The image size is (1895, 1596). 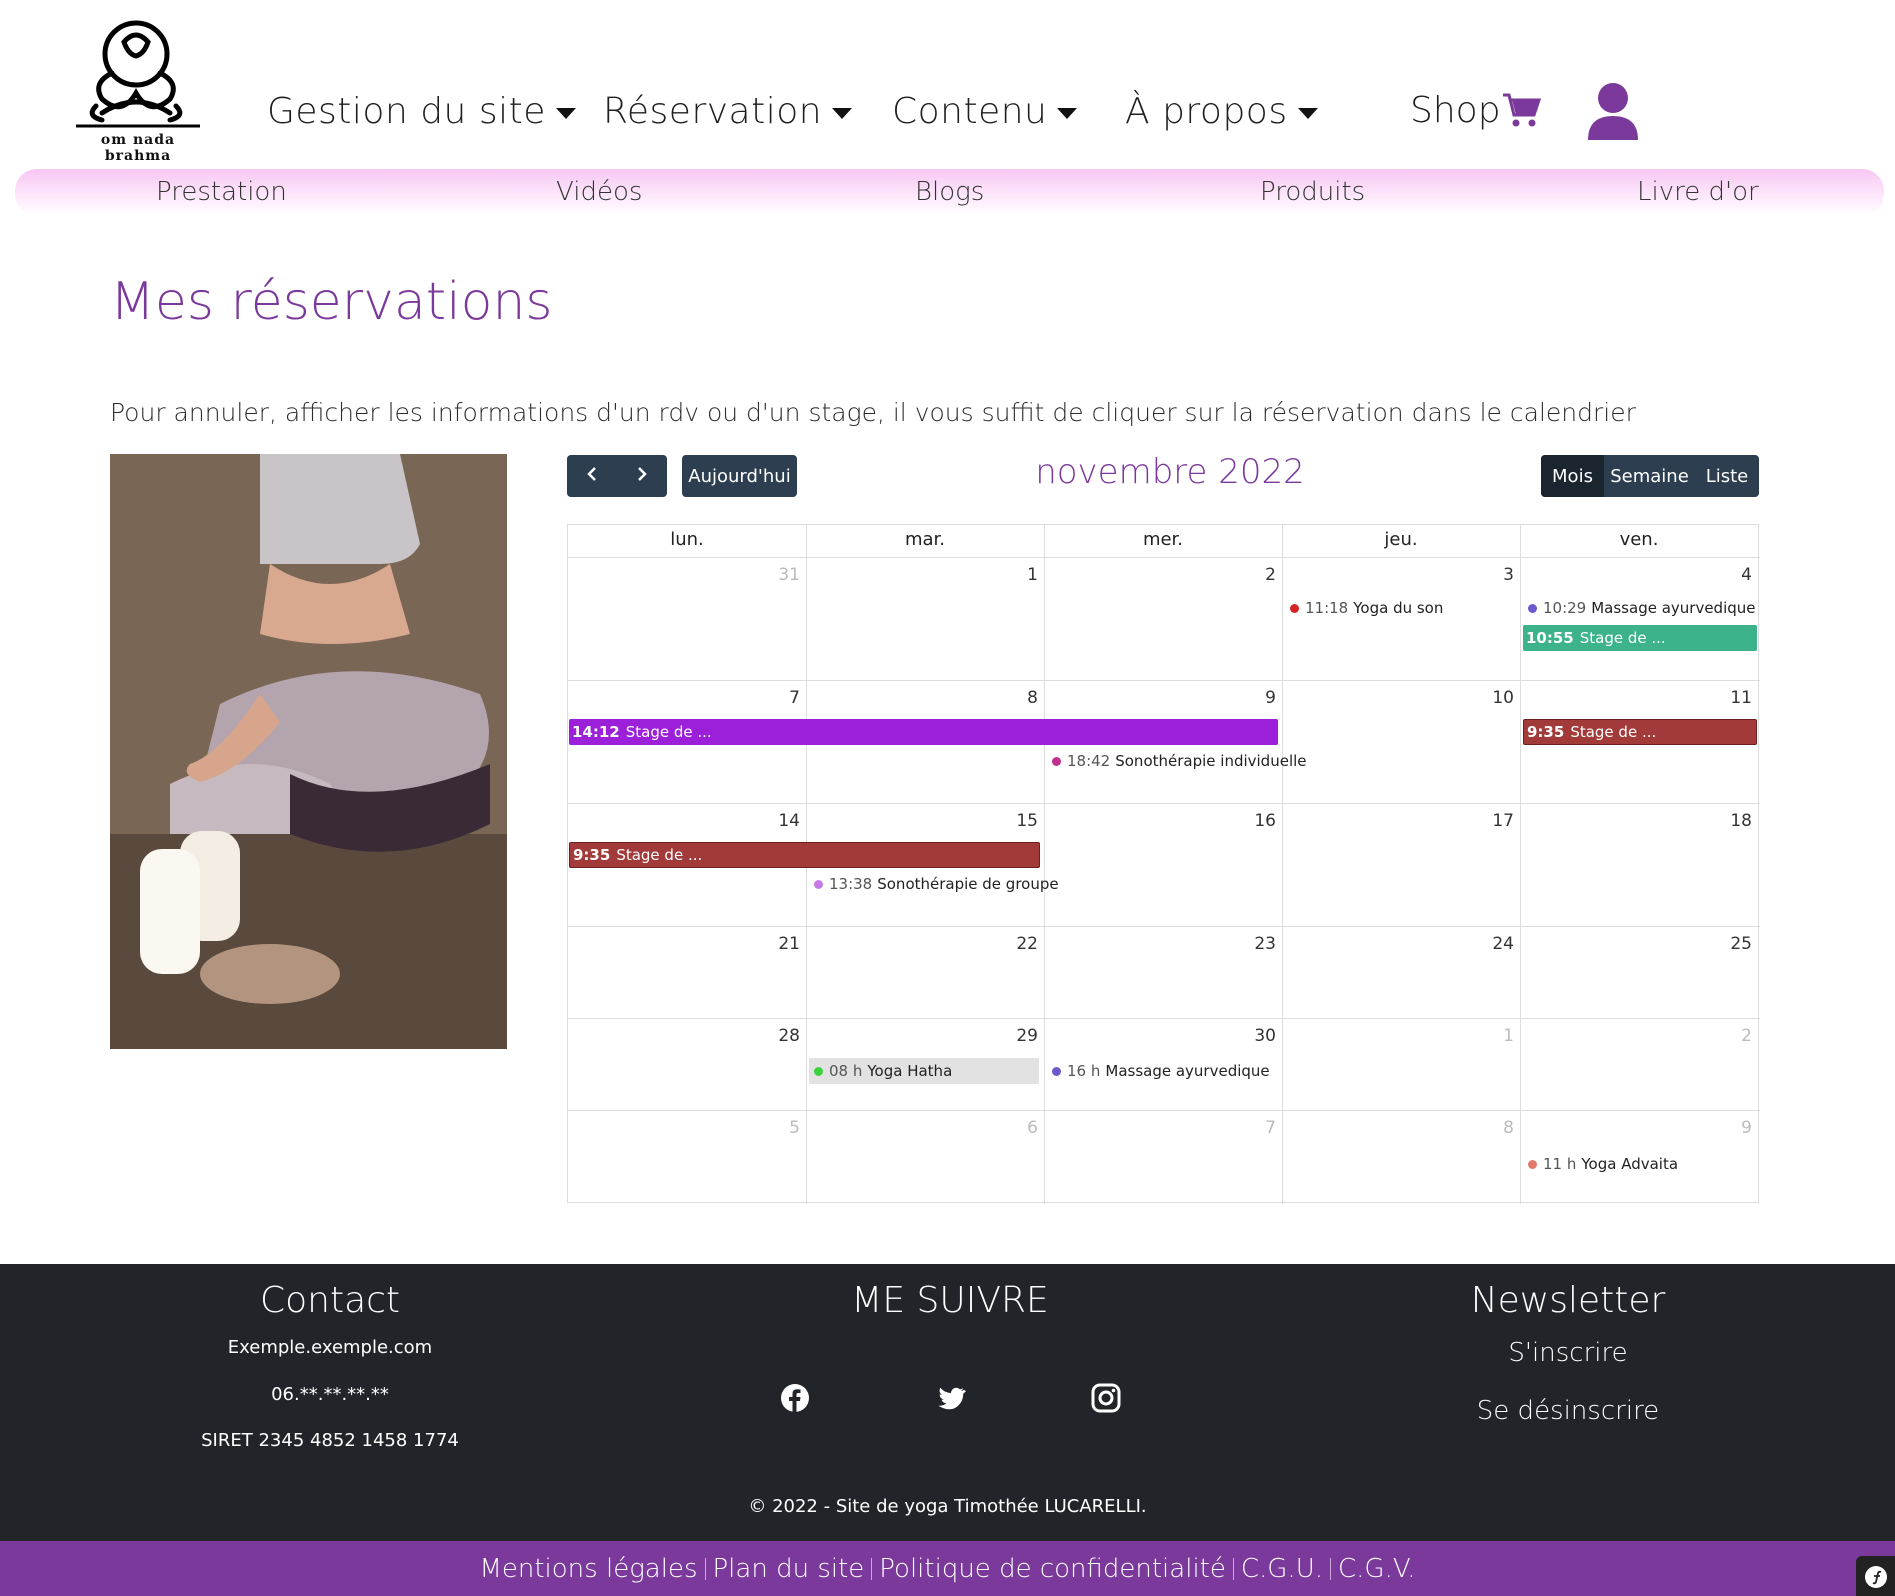 I want to click on yoga-photo, so click(x=308, y=751).